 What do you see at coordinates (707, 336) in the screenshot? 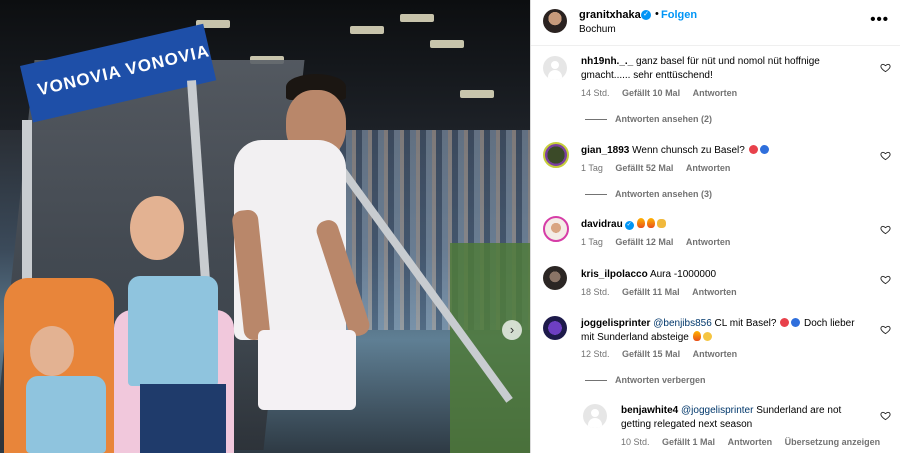
I see `crying-emoji-icon` at bounding box center [707, 336].